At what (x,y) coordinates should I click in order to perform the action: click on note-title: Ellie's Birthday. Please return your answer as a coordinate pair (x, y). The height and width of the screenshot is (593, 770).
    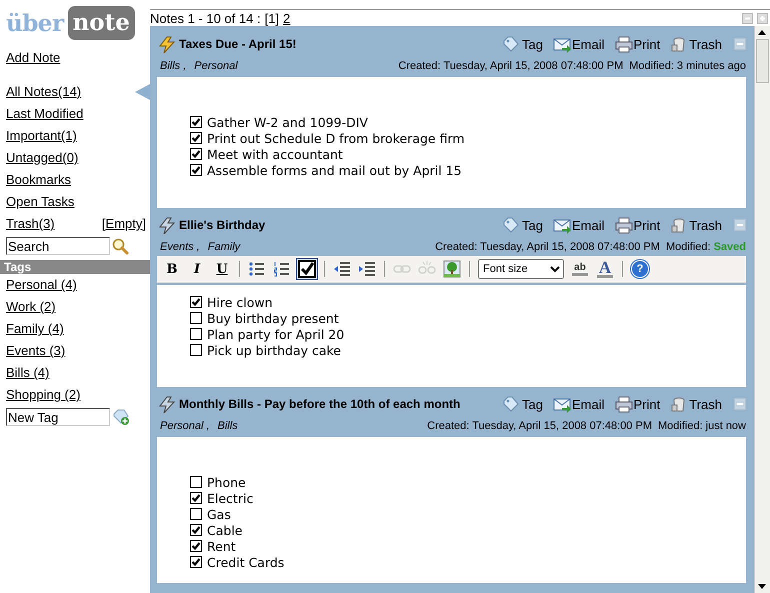
    Looking at the image, I should click on (222, 225).